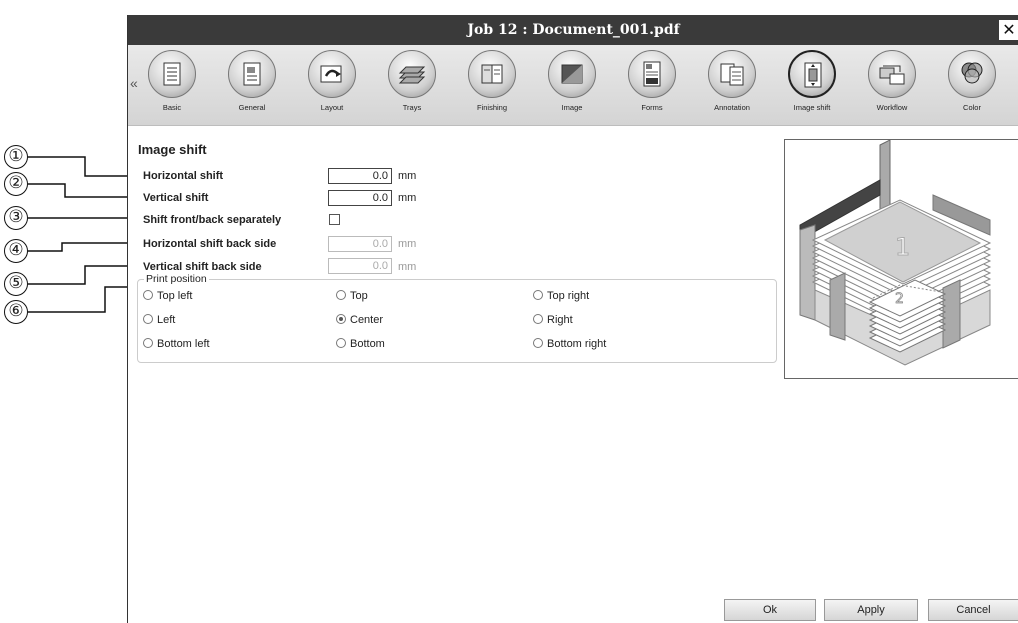 This screenshot has height=623, width=1018. Describe the element at coordinates (899, 299) in the screenshot. I see `back-page-number: 2` at that location.